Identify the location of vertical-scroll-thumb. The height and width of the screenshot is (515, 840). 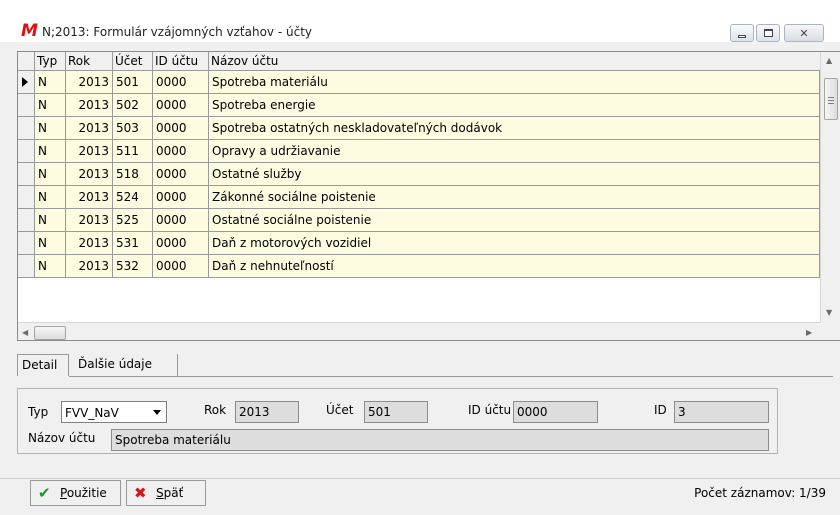
(831, 99).